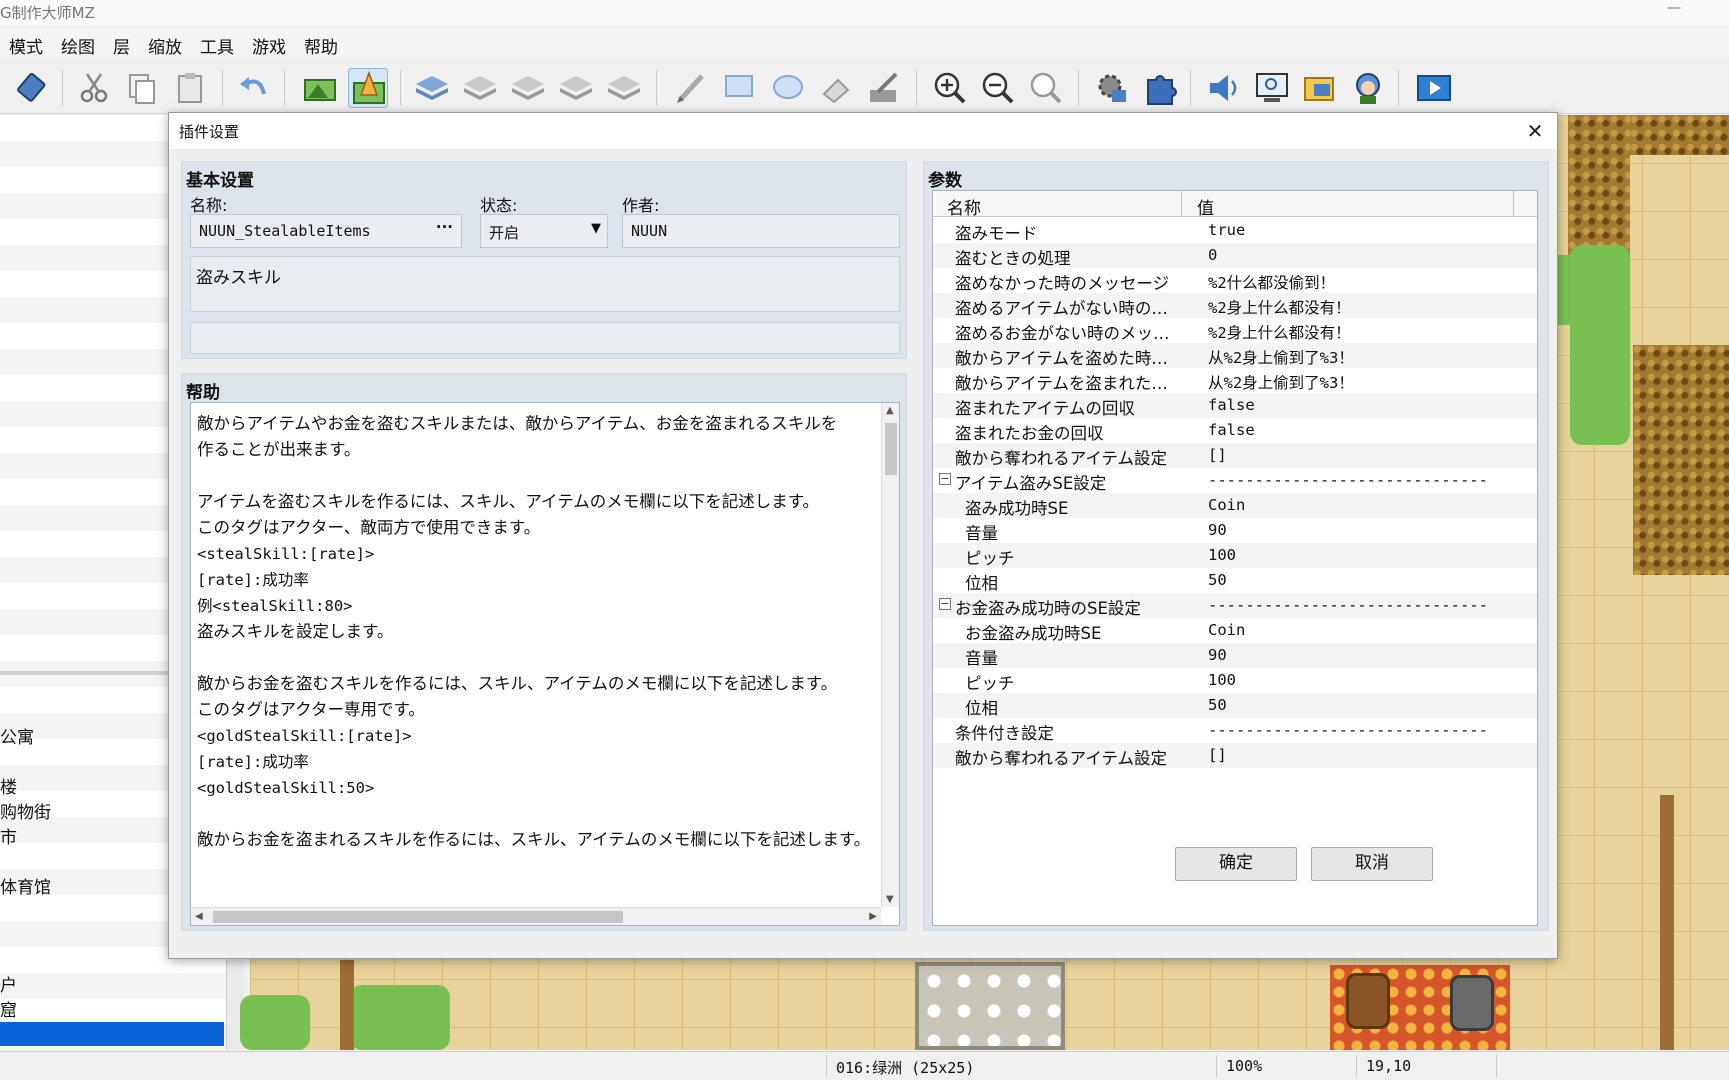  I want to click on undo-icon, so click(254, 88).